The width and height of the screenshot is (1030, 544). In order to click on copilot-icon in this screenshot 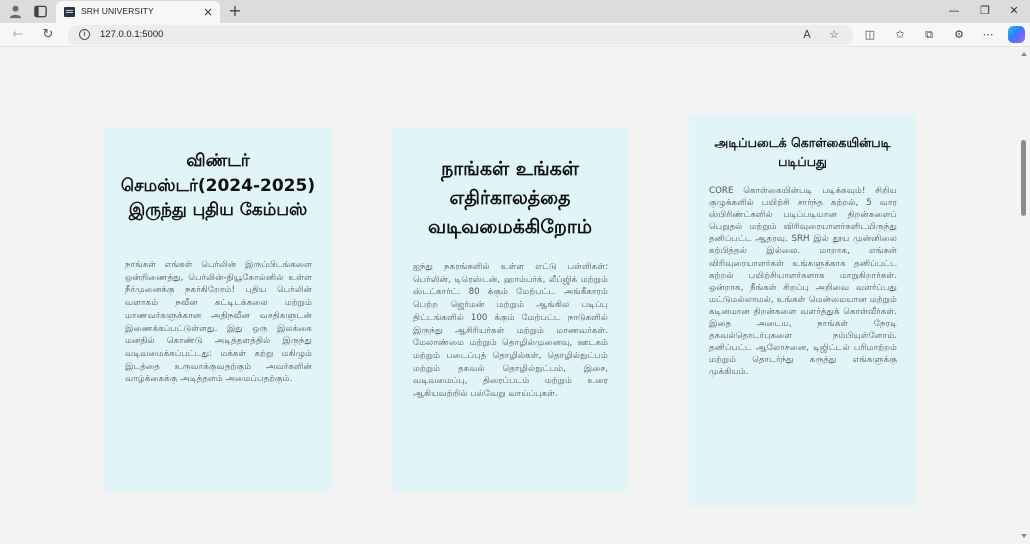, I will do `click(1016, 34)`.